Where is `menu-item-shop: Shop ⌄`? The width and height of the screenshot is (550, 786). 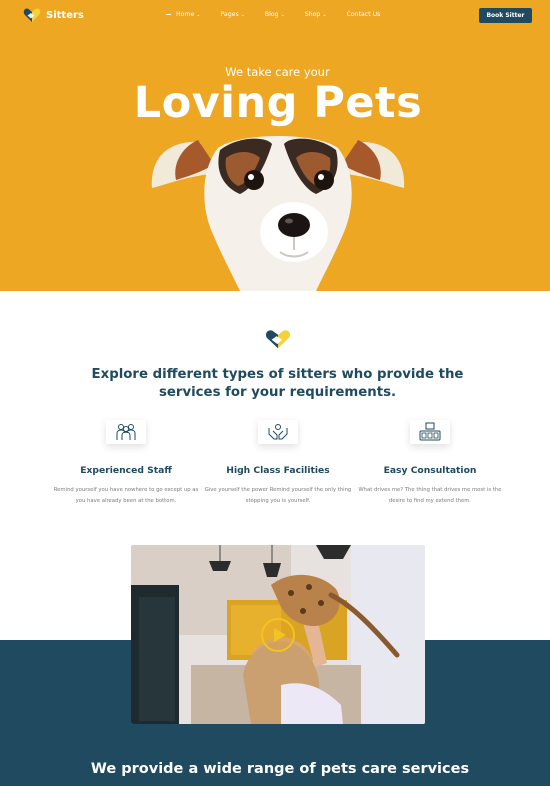
menu-item-shop: Shop ⌄ is located at coordinates (316, 14).